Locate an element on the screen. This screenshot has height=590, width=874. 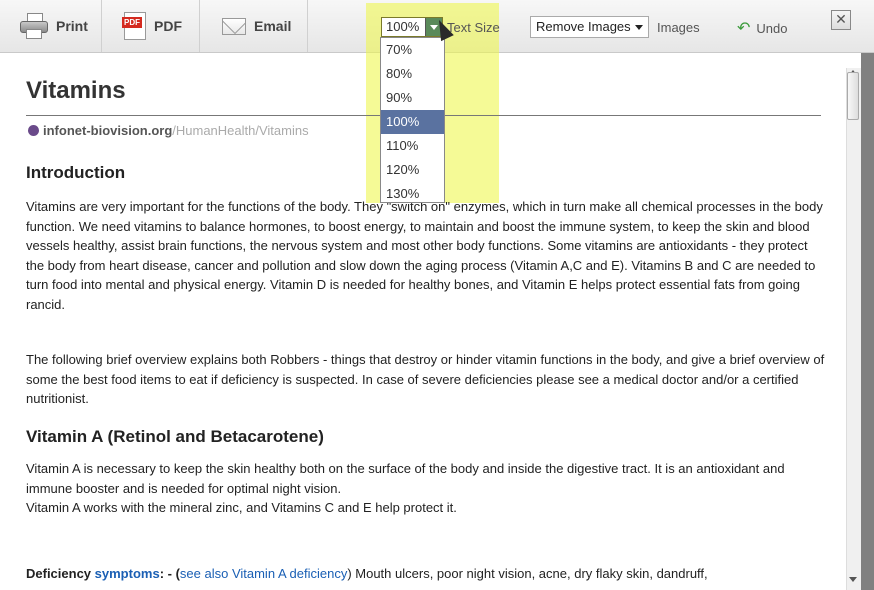
text-size-label: Text Size is located at coordinates (473, 27).